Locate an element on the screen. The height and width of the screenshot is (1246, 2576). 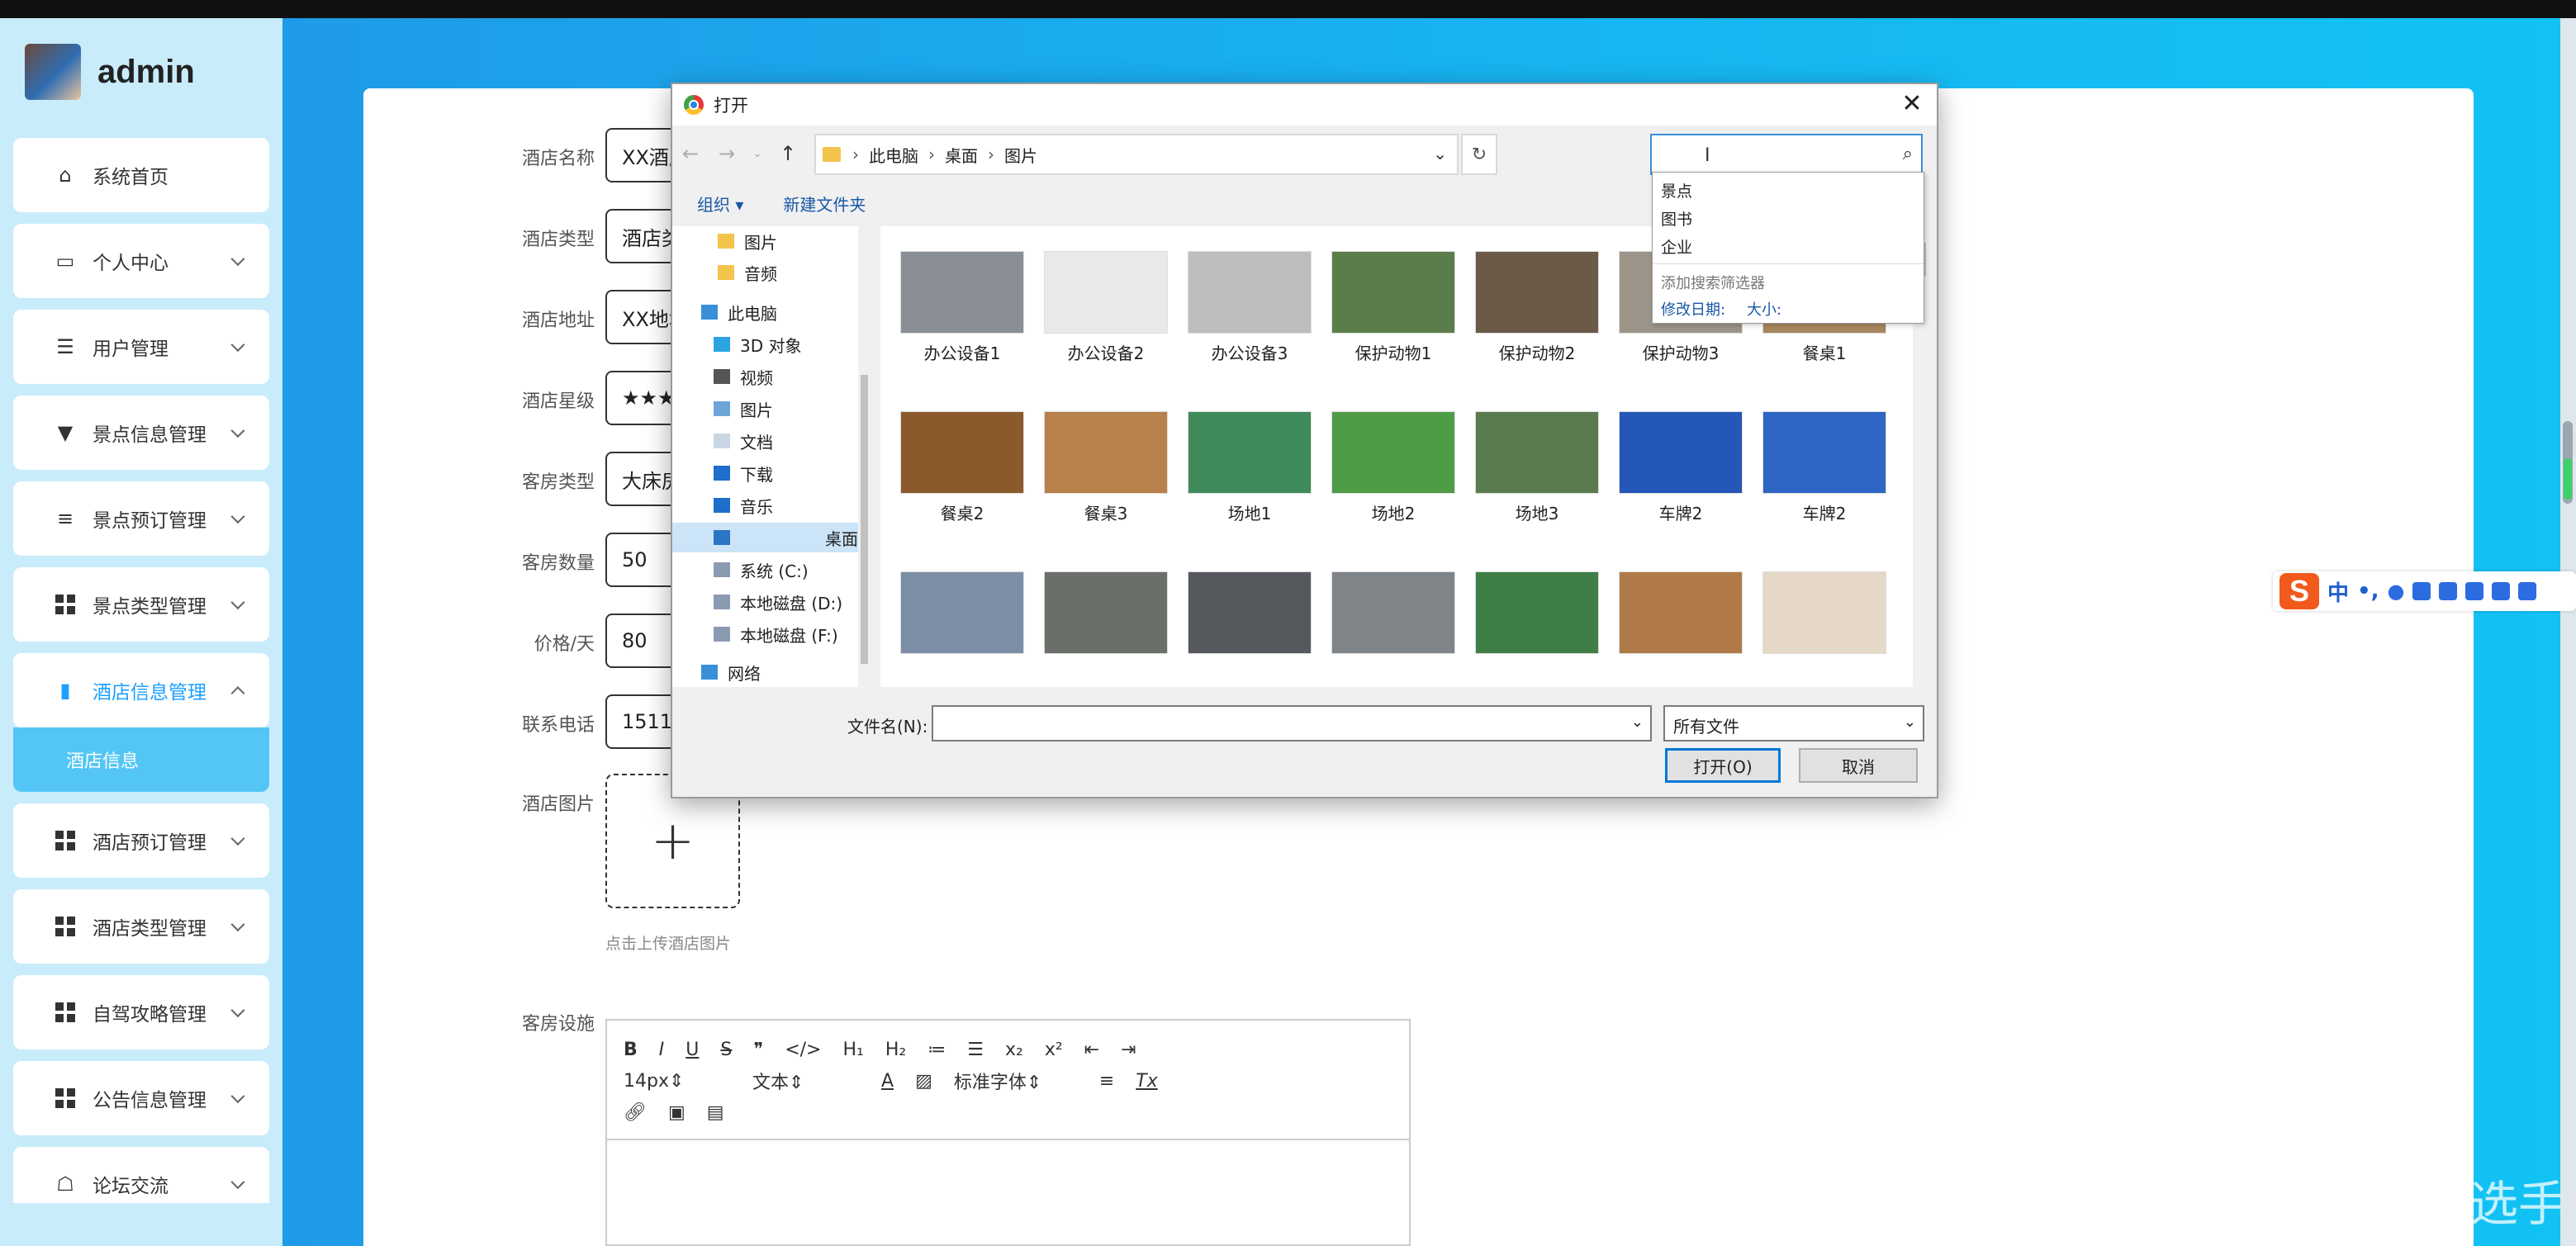
sidebar-item-guide: 自驾攻略管理 is located at coordinates (141, 1012).